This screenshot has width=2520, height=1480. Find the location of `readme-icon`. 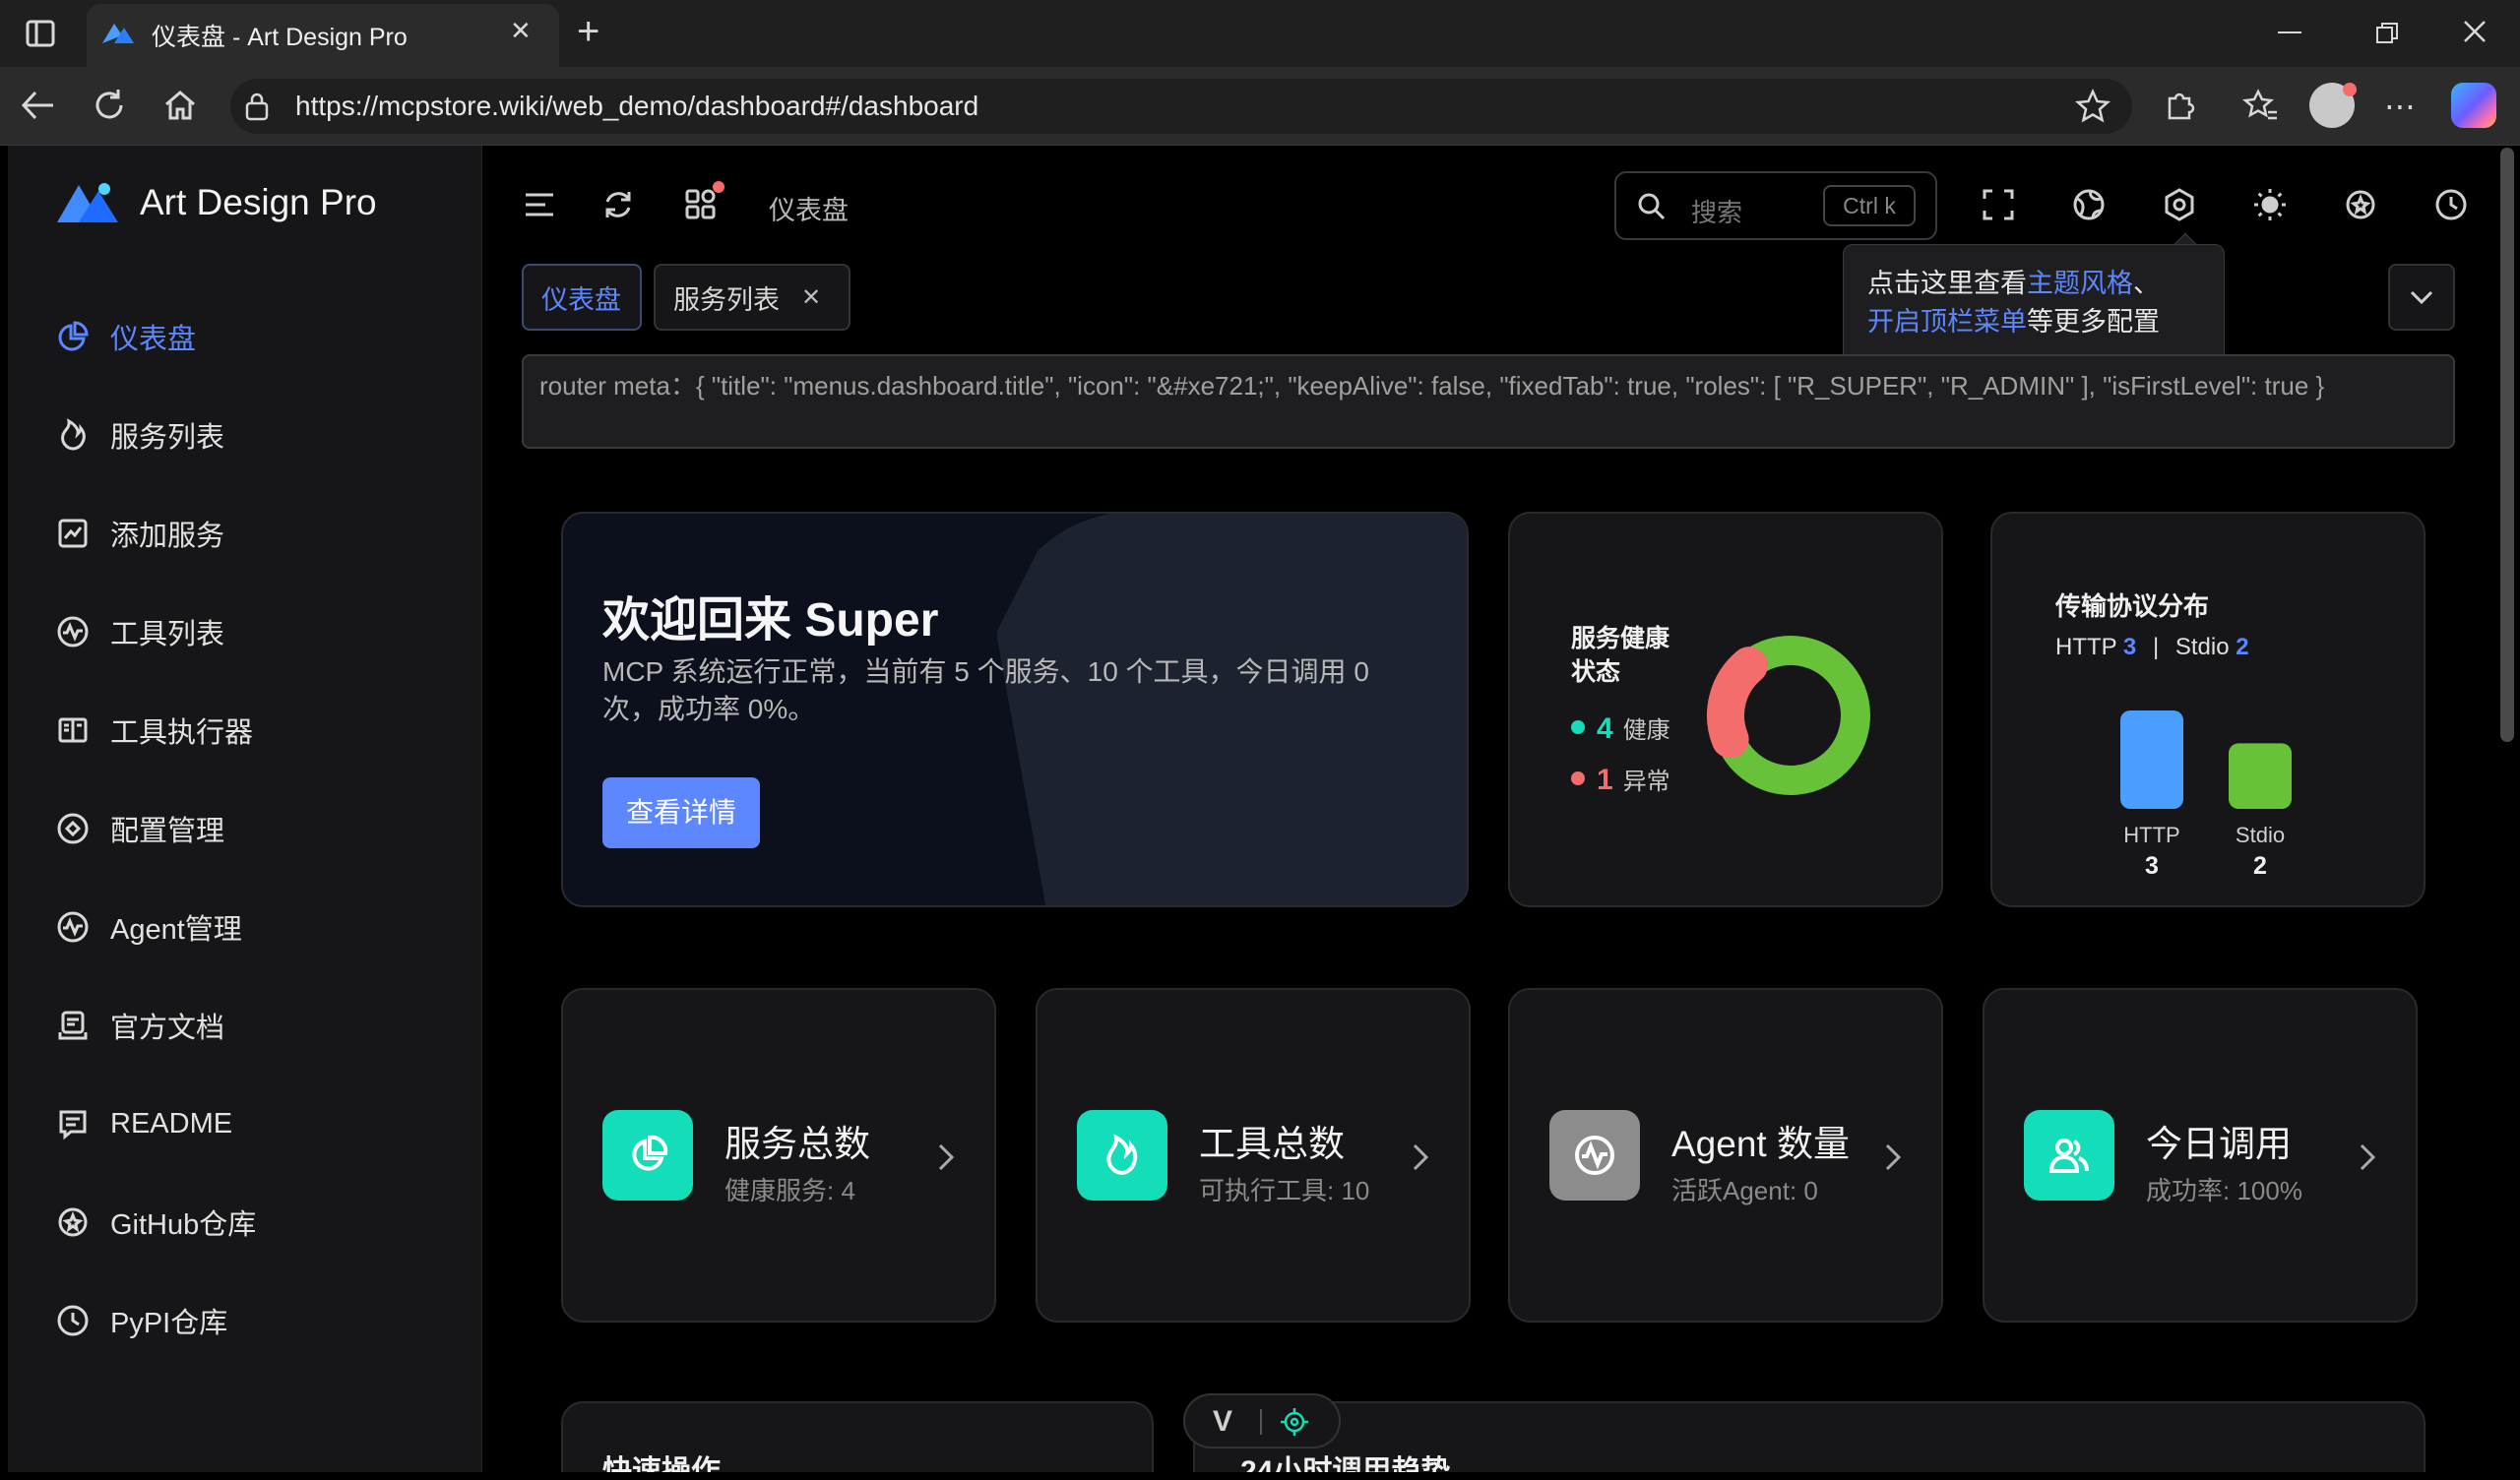

readme-icon is located at coordinates (73, 1123).